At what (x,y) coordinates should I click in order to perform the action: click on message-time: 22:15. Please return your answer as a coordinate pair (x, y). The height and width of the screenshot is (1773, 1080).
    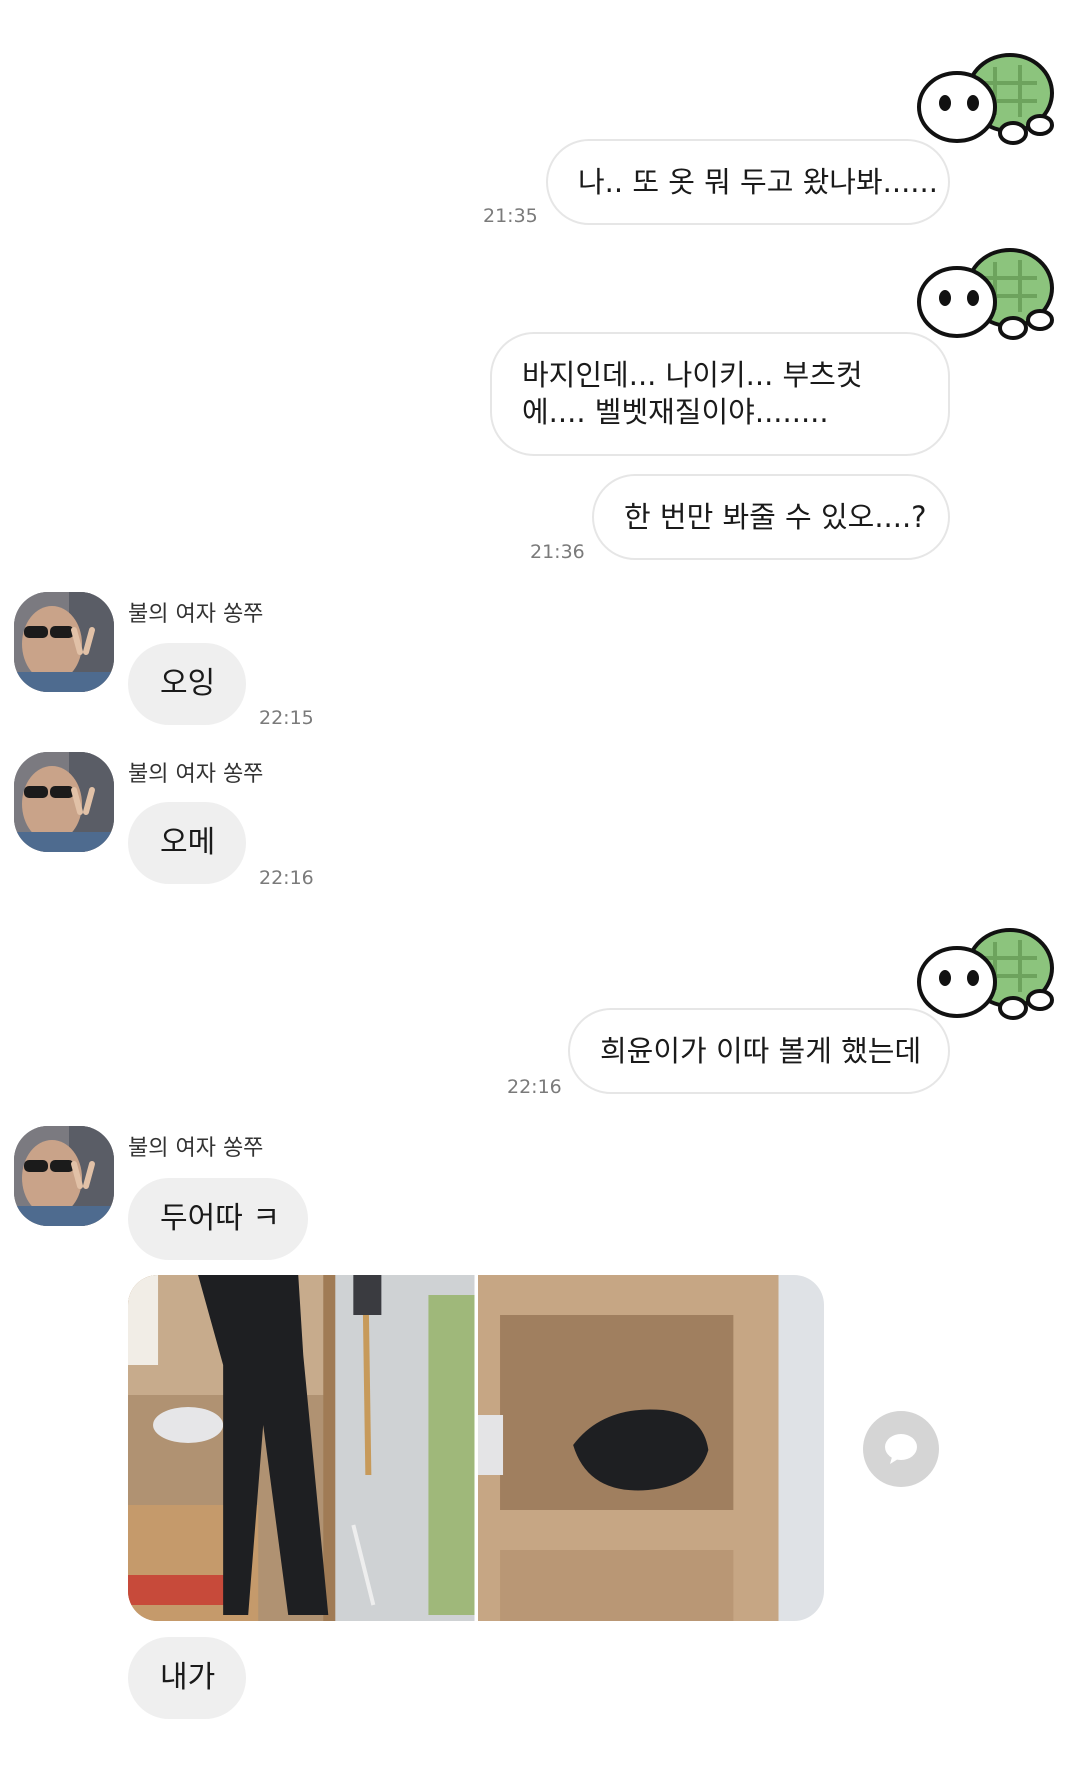
    Looking at the image, I should click on (286, 718).